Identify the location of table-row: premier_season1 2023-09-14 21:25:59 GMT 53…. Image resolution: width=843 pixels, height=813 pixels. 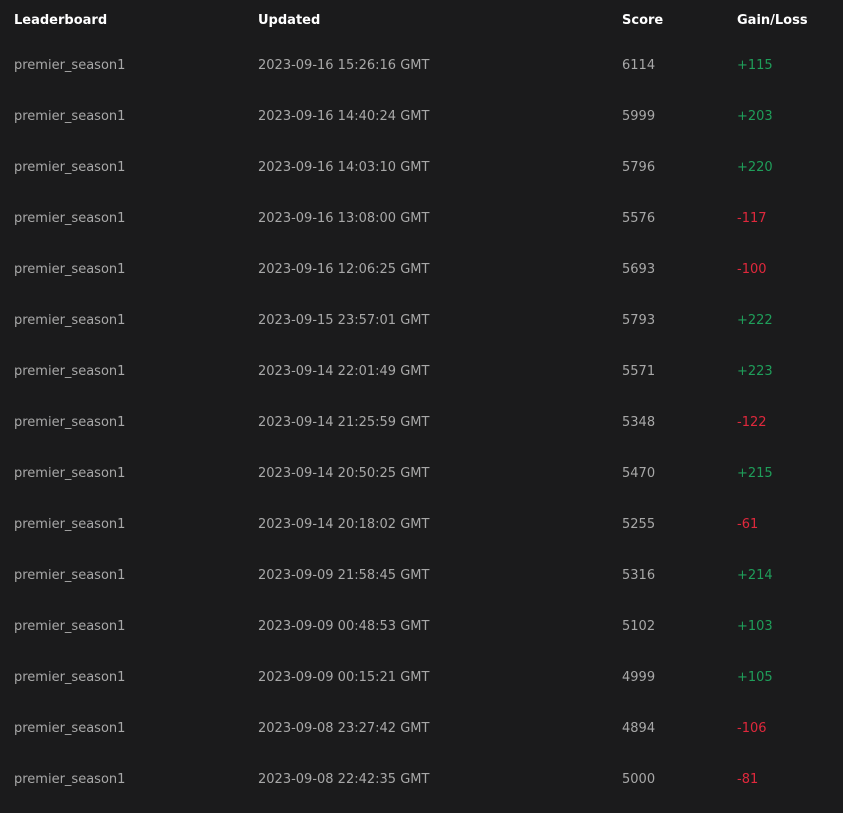
(421, 422).